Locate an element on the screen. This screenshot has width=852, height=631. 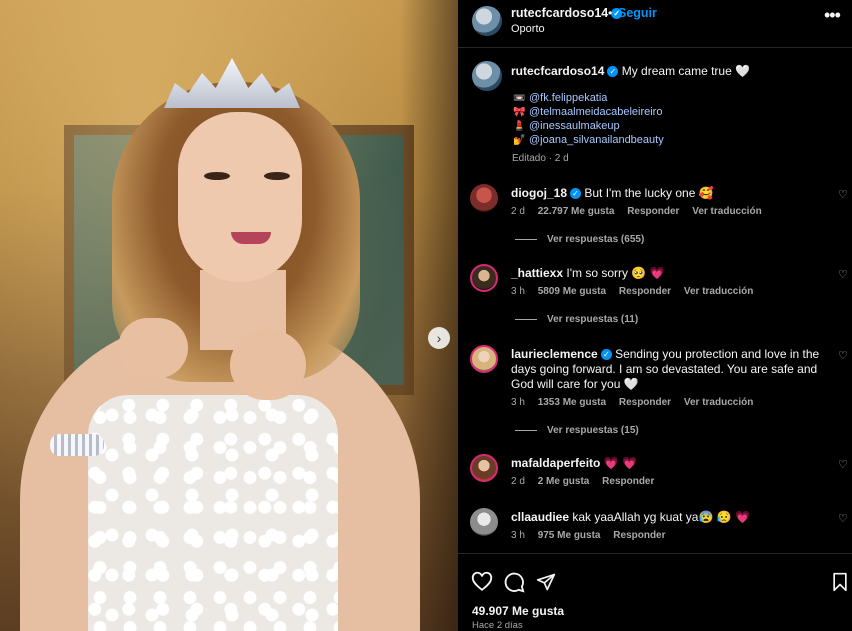
bride-hand-left is located at coordinates (153, 348).